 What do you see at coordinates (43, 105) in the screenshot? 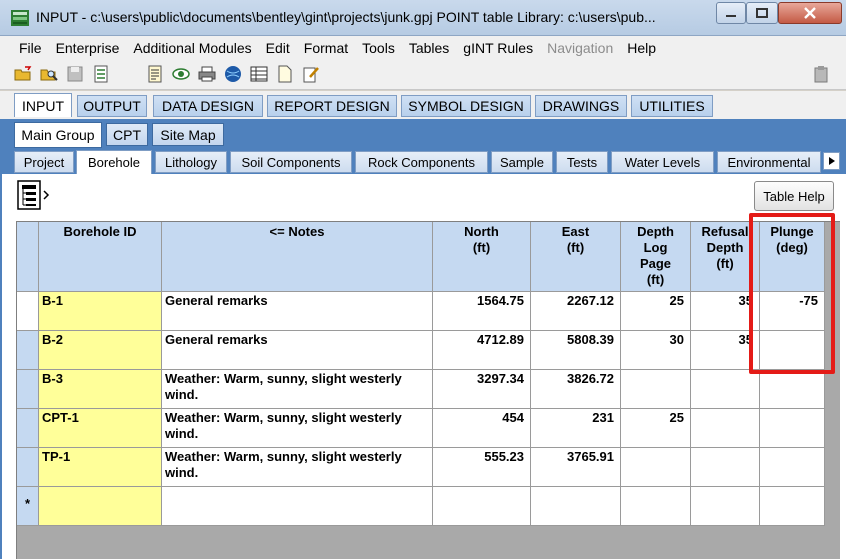
I see `tab-input: INPUT` at bounding box center [43, 105].